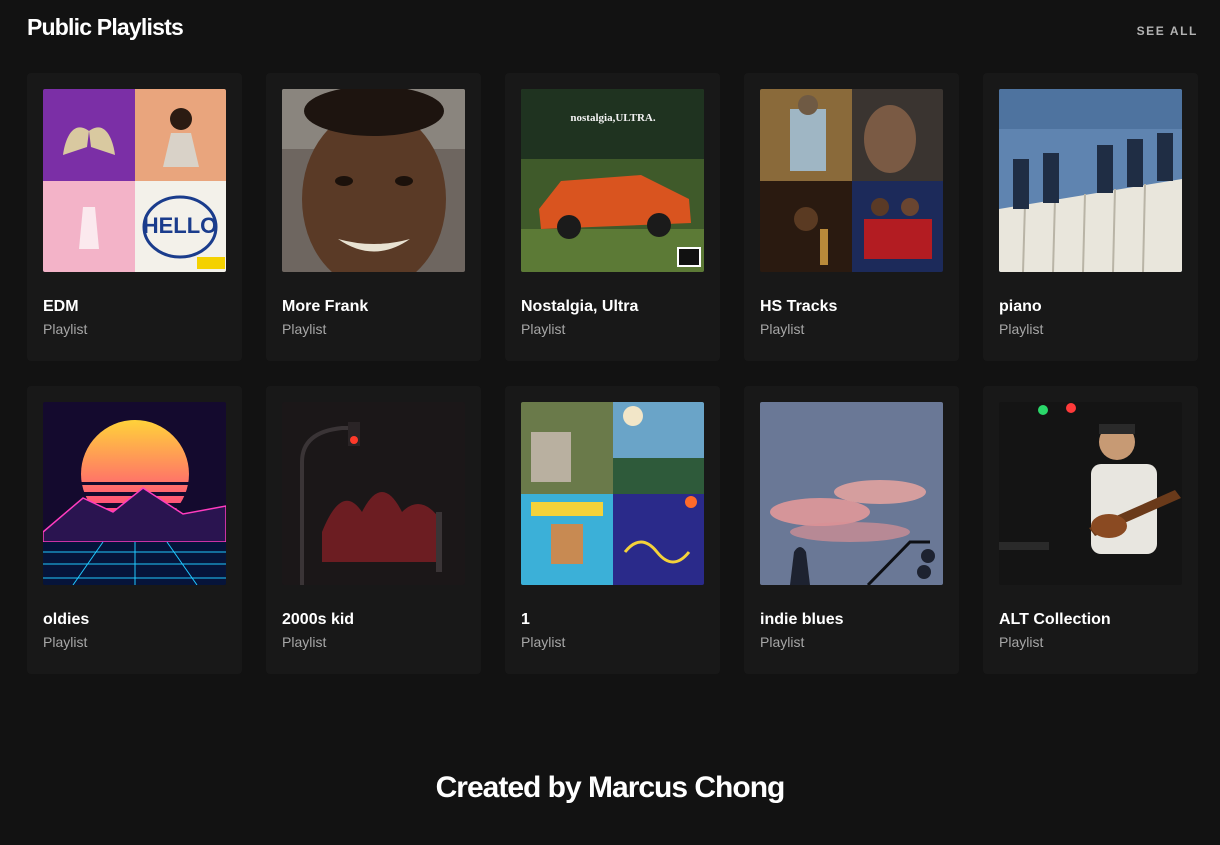 The image size is (1220, 845). What do you see at coordinates (802, 619) in the screenshot?
I see `playlist-name: indie blues` at bounding box center [802, 619].